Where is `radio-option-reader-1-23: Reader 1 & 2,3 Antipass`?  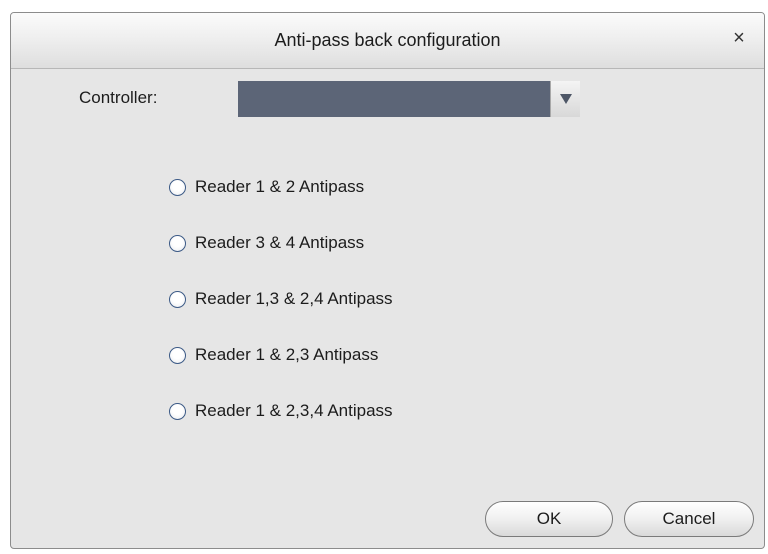
radio-option-reader-1-23: Reader 1 & 2,3 Antipass is located at coordinates (273, 355).